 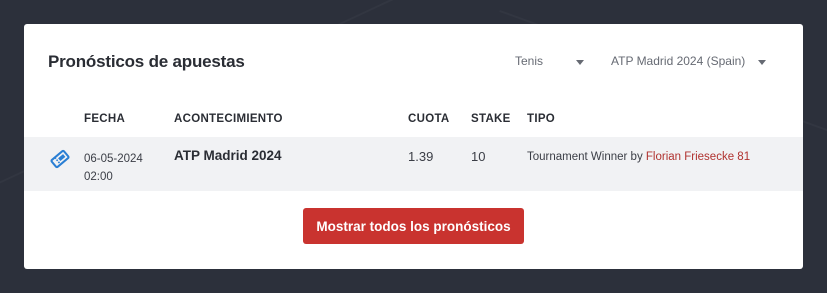 What do you see at coordinates (698, 157) in the screenshot?
I see `tipster-link: Florian Friesecke 81` at bounding box center [698, 157].